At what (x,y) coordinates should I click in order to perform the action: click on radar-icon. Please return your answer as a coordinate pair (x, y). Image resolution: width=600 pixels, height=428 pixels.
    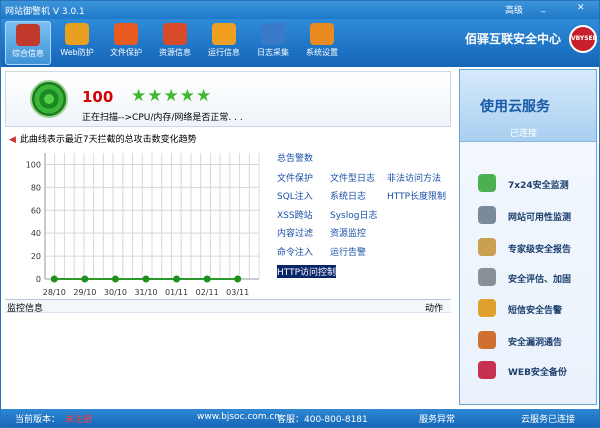
    Looking at the image, I should click on (49, 99).